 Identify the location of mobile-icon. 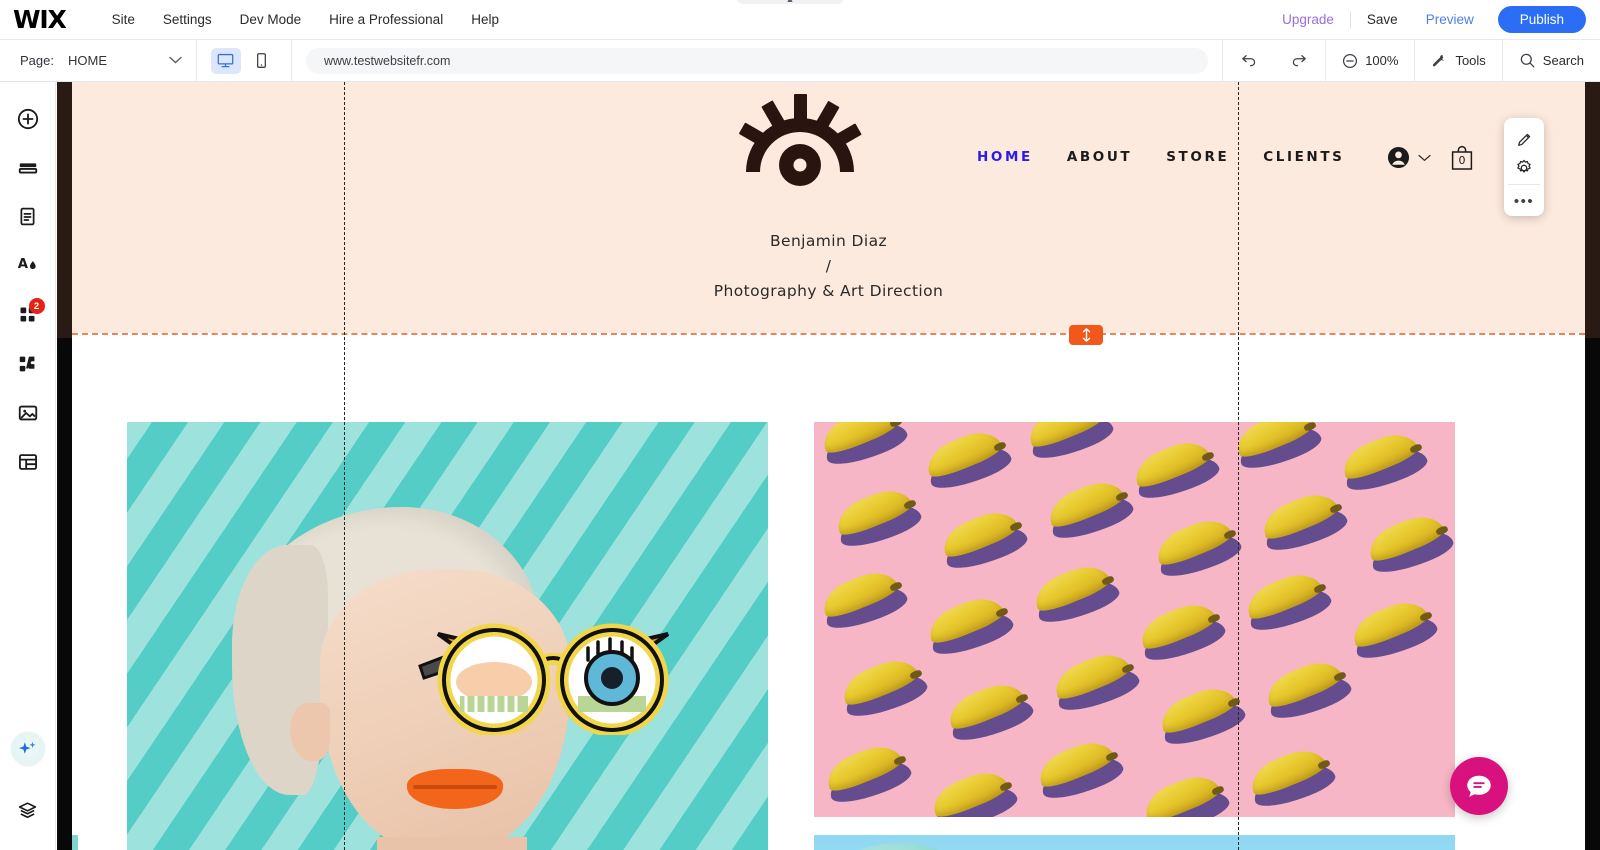
(262, 60).